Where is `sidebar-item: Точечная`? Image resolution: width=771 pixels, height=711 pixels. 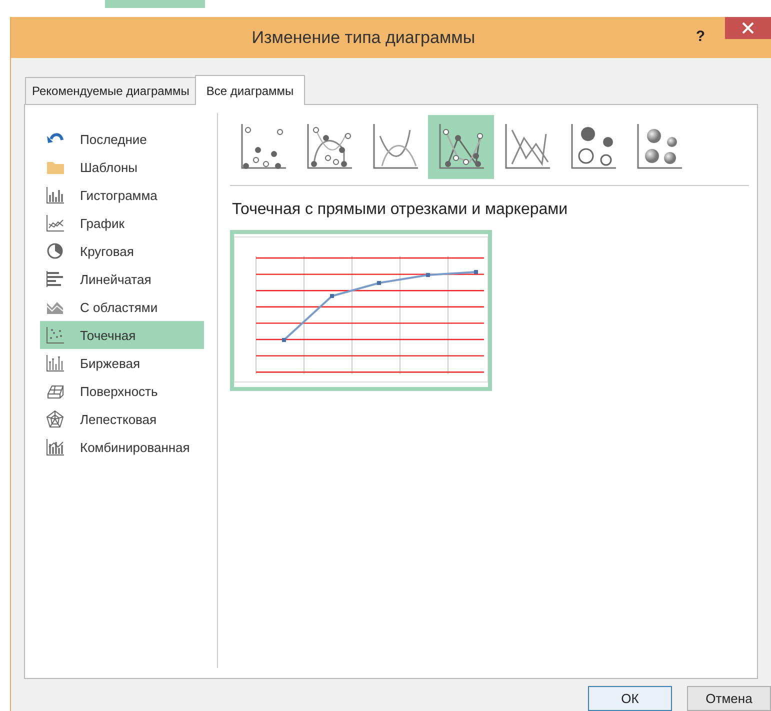
sidebar-item: Точечная is located at coordinates (122, 335).